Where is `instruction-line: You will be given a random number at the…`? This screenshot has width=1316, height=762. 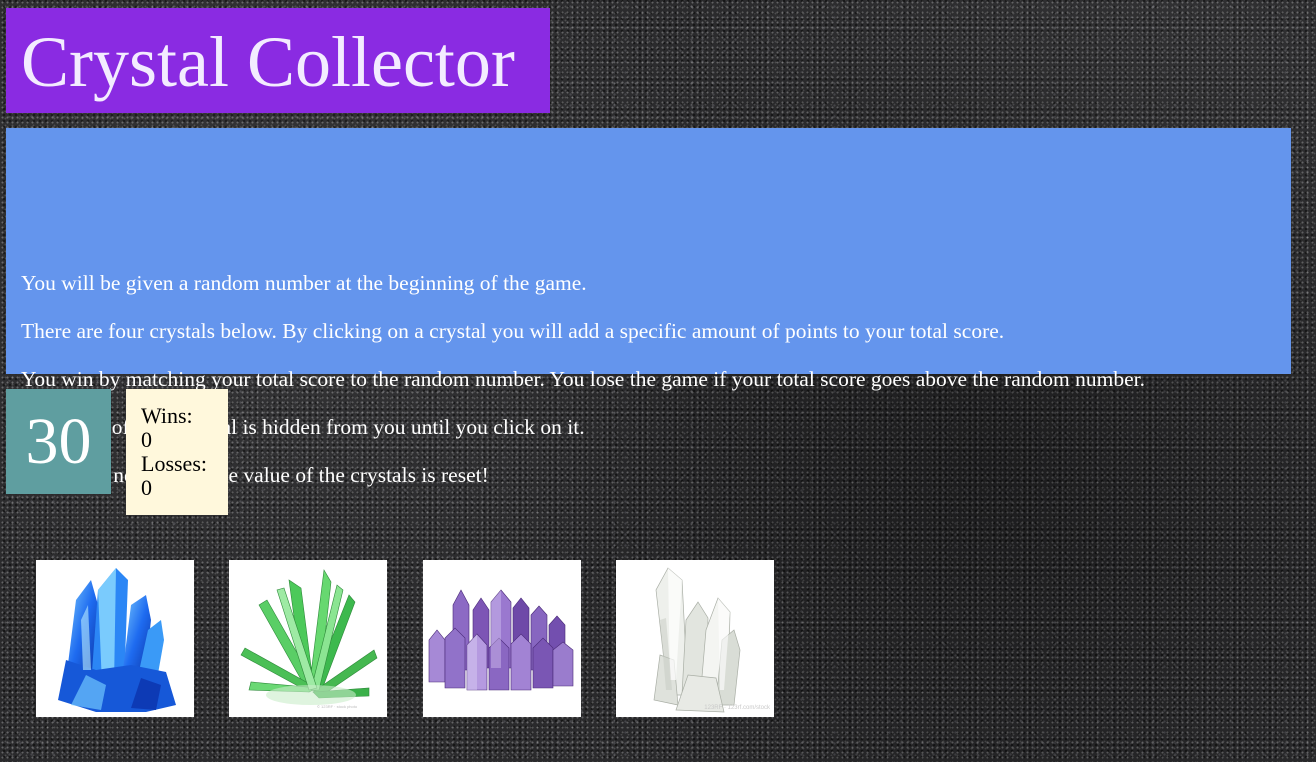
instruction-line: You will be given a random number at the… is located at coordinates (304, 283).